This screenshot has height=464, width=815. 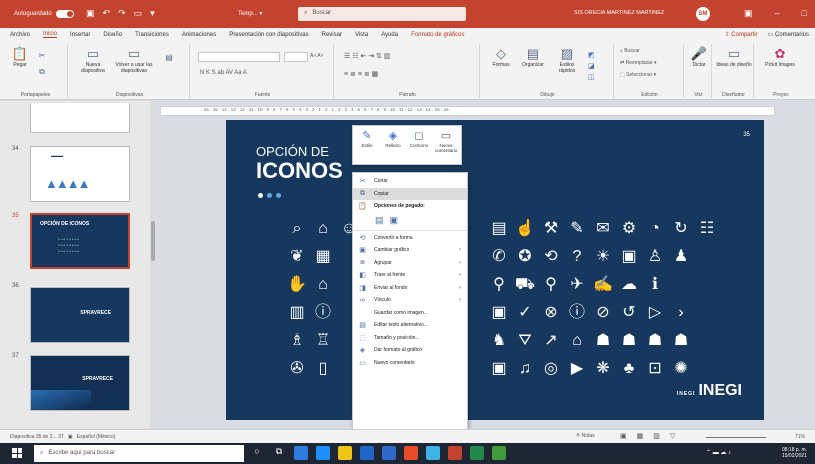 What do you see at coordinates (107, 13) in the screenshot?
I see `undo-icon: ↶` at bounding box center [107, 13].